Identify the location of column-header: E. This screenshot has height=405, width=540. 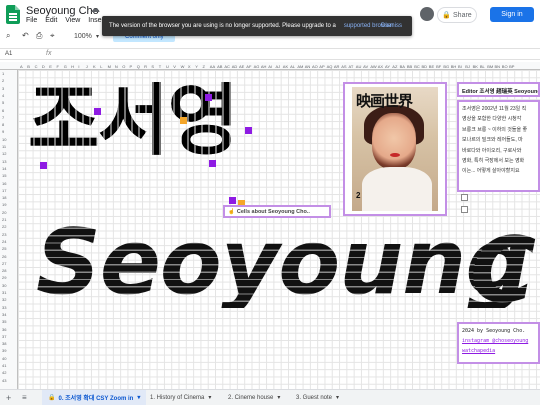
(50, 66).